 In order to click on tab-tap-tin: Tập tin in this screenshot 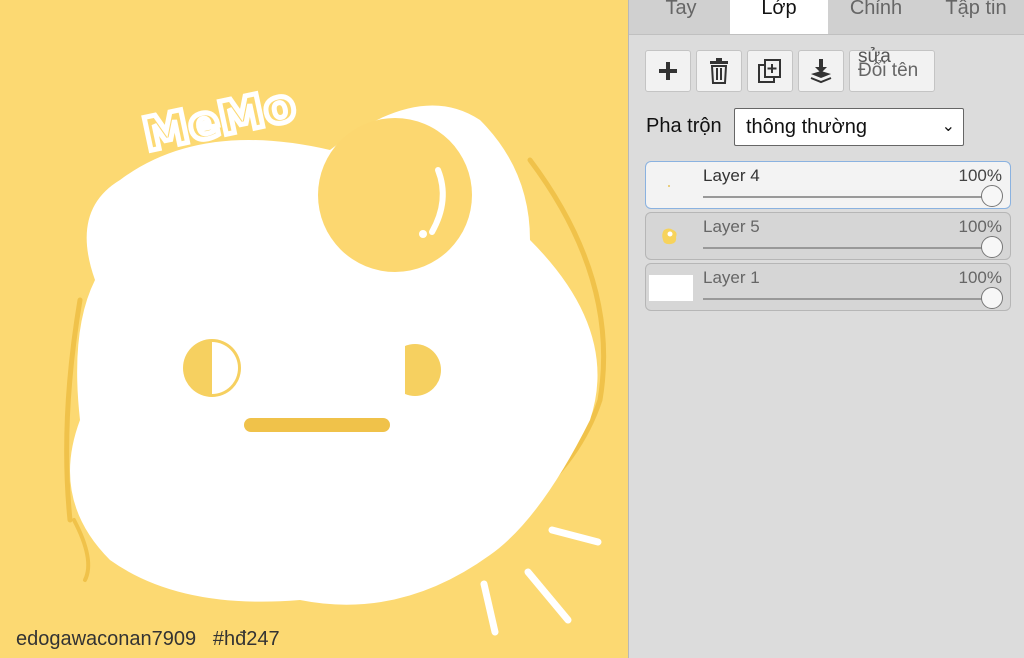, I will do `click(976, 17)`.